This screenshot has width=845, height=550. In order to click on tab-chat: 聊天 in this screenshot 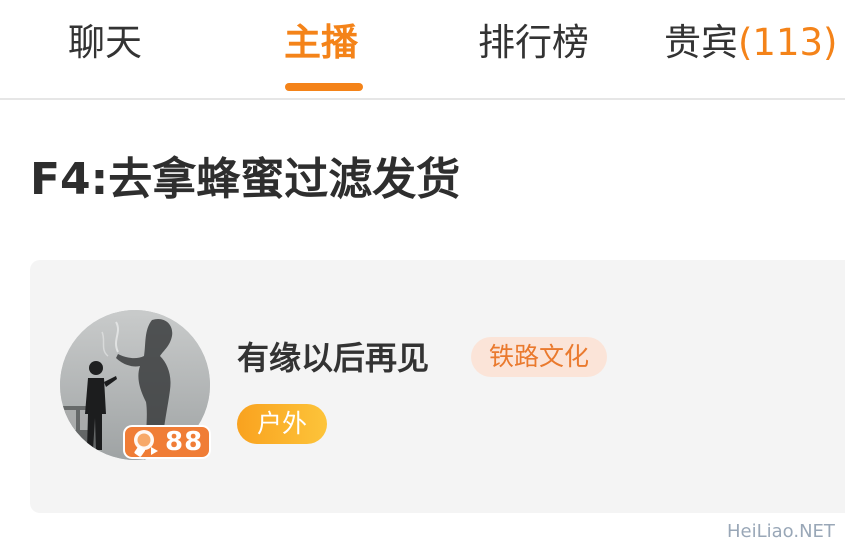, I will do `click(105, 43)`.